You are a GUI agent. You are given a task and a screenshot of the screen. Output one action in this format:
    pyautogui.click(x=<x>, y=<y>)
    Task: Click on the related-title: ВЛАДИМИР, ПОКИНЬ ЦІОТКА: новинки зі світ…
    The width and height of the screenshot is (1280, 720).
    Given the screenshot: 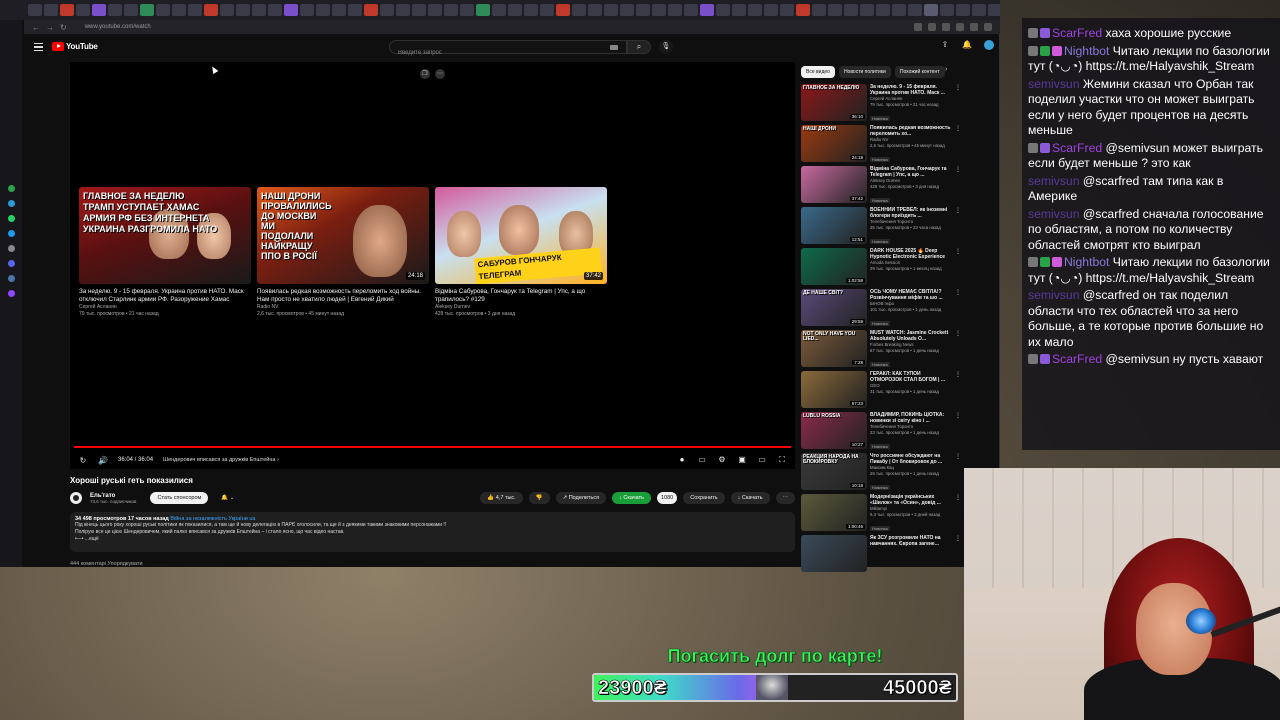 What is the action you would take?
    pyautogui.click(x=915, y=418)
    